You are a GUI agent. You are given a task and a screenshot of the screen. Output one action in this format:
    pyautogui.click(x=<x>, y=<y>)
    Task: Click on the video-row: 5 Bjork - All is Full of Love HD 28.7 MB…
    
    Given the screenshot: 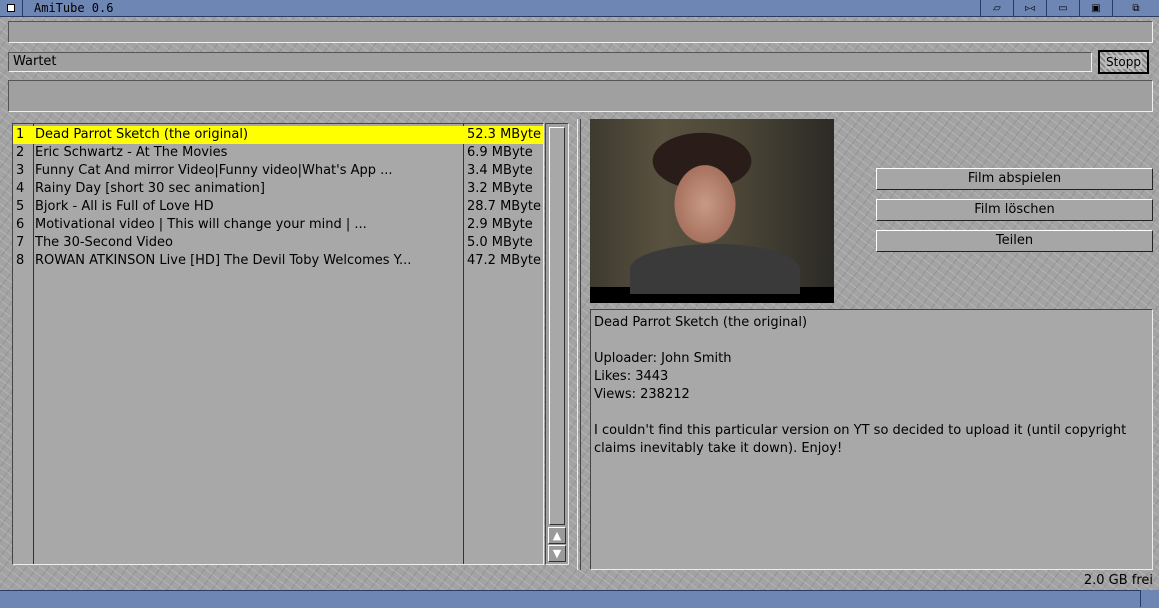 What is the action you would take?
    pyautogui.click(x=278, y=207)
    